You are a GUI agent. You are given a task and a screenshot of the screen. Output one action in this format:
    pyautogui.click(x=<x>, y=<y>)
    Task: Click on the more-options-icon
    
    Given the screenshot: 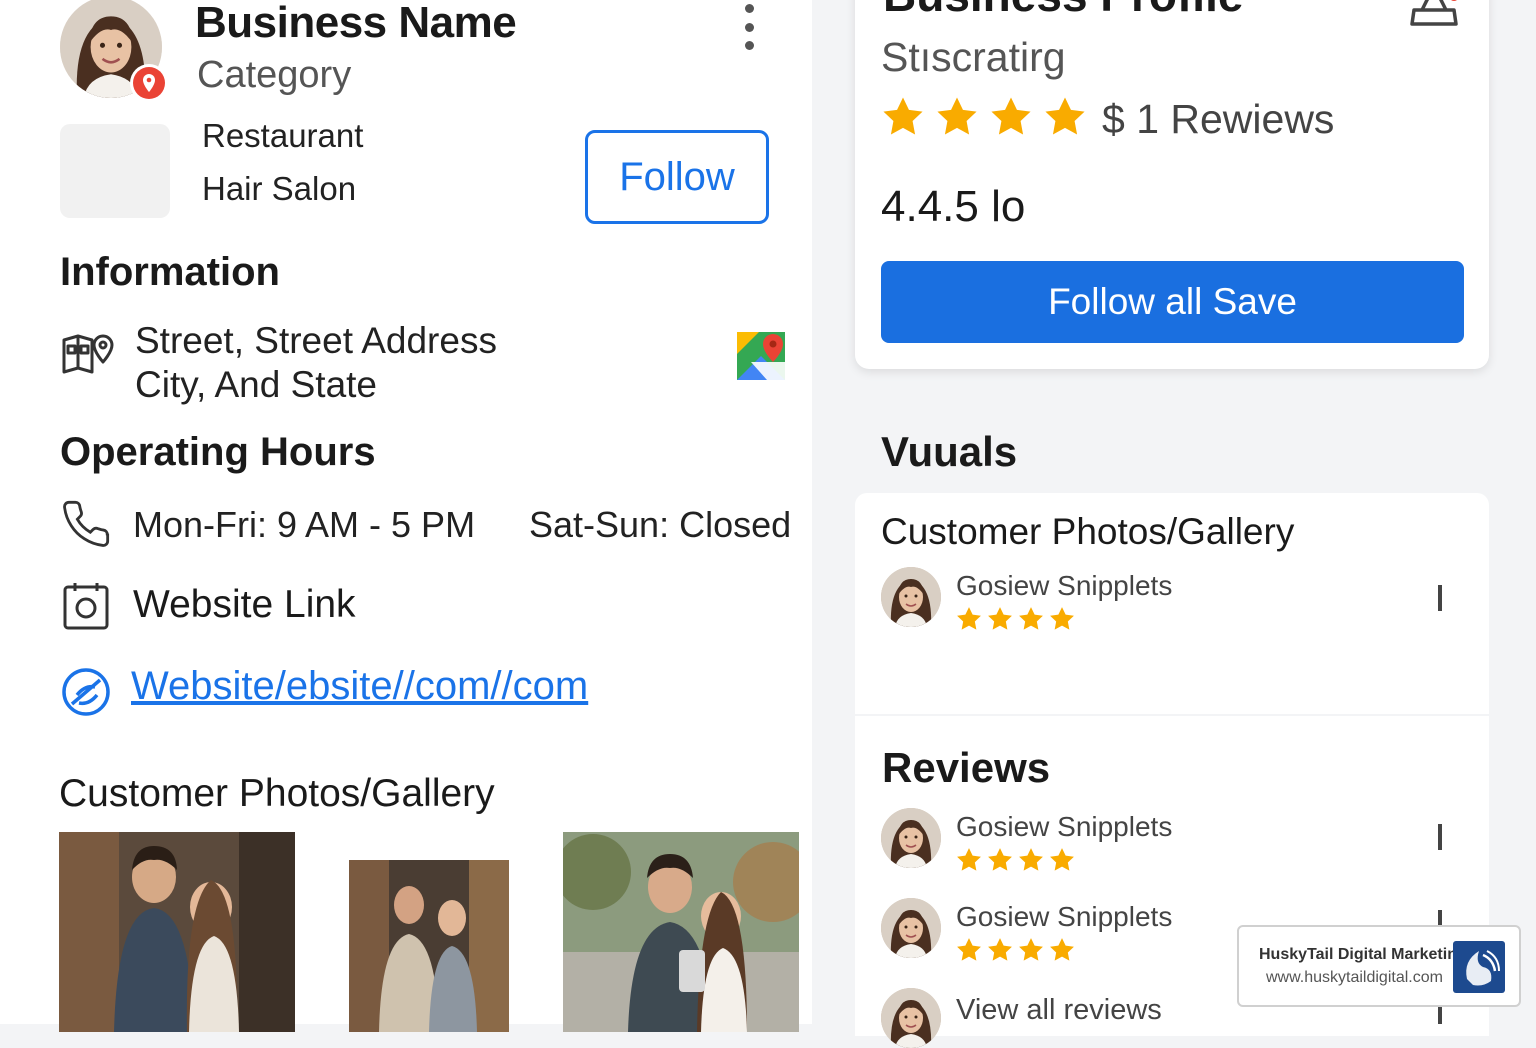 What is the action you would take?
    pyautogui.click(x=749, y=27)
    